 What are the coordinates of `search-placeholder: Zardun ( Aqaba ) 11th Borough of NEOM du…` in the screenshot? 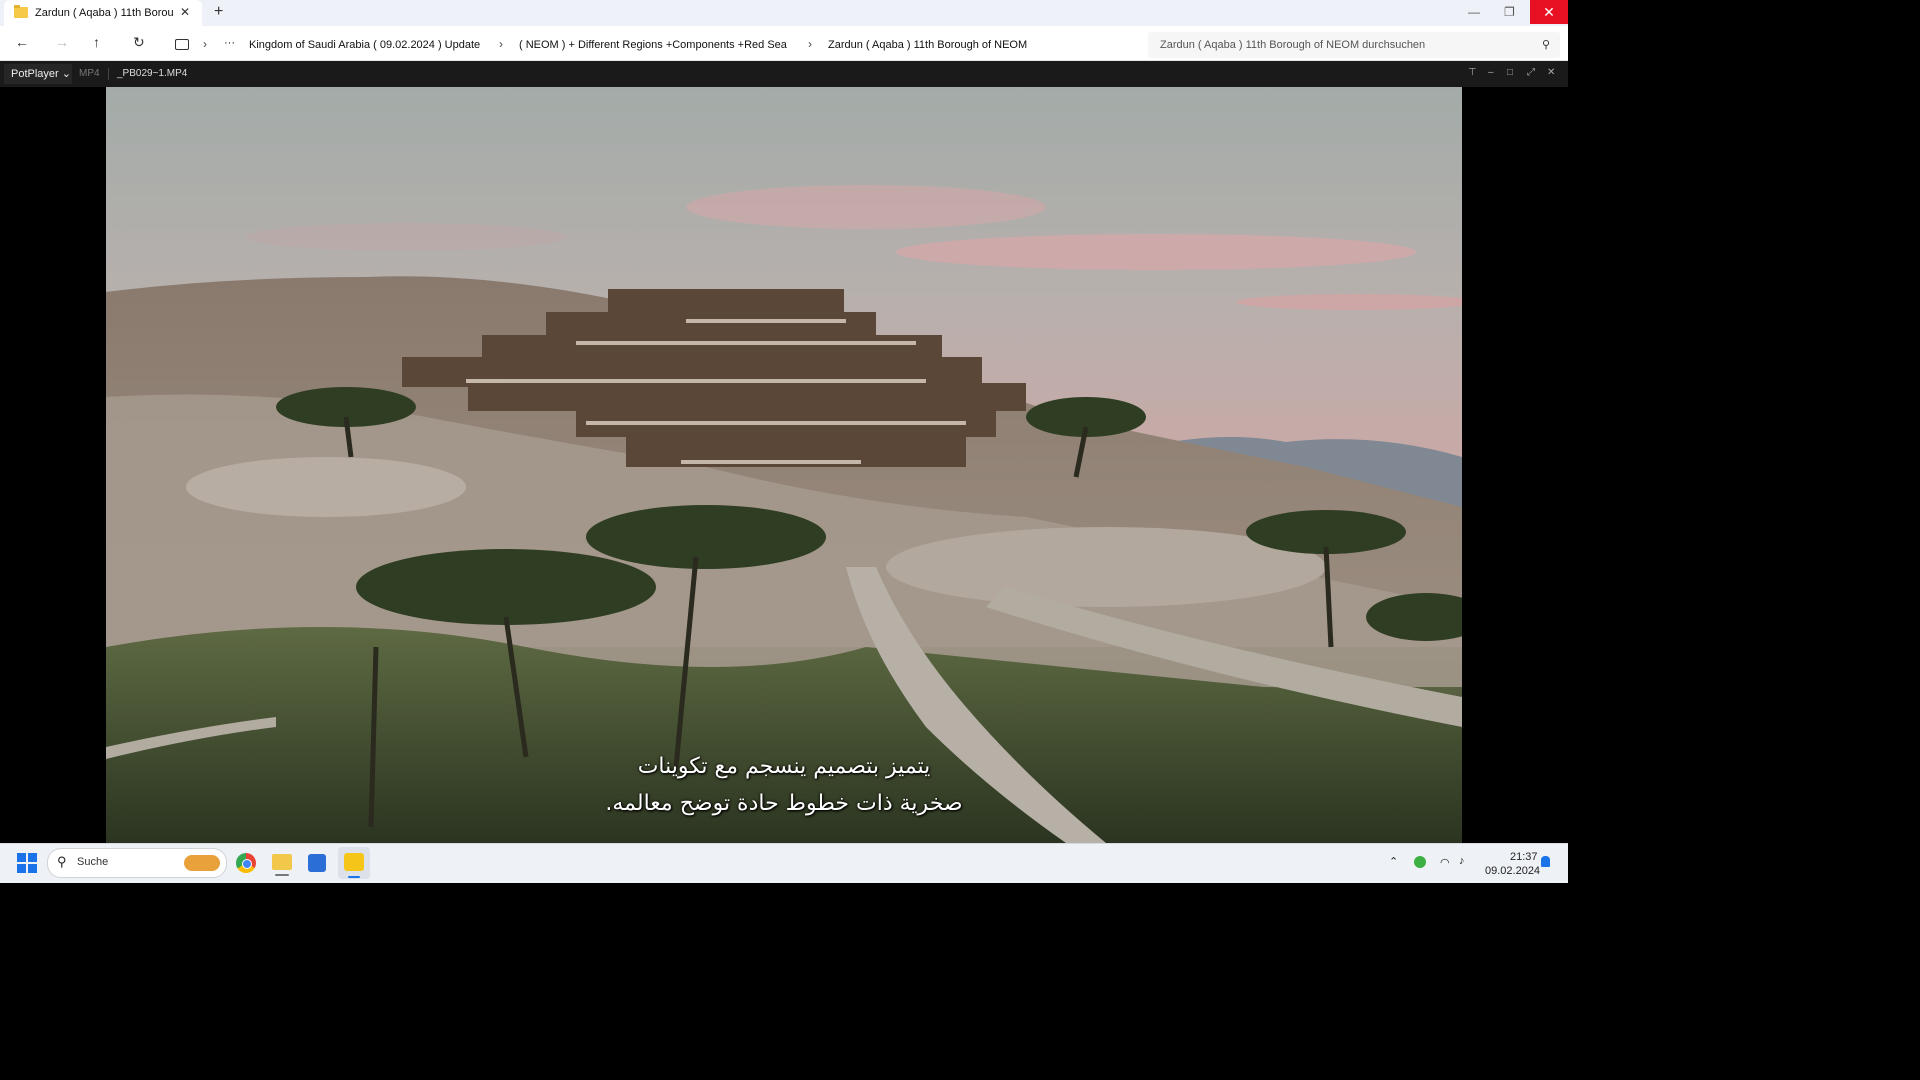 It's located at (1293, 45).